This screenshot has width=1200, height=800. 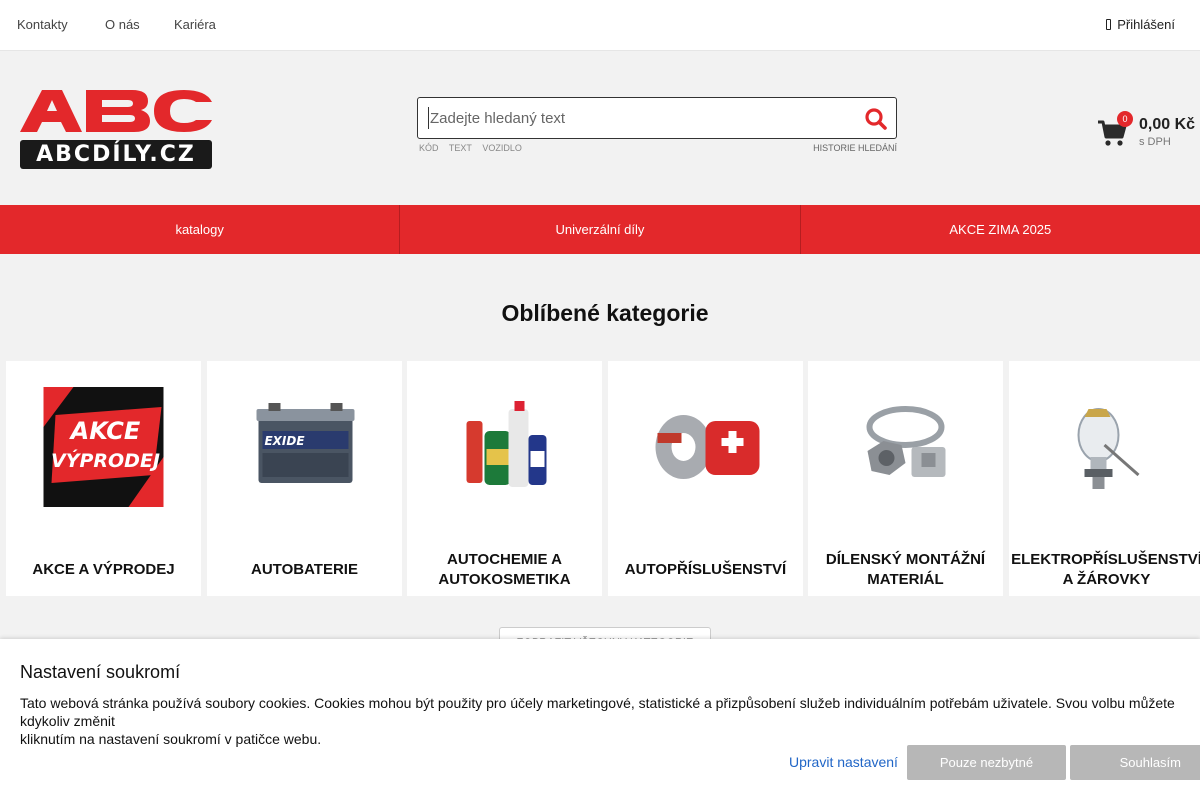 I want to click on category-label: AUTOBATERIE, so click(x=304, y=569).